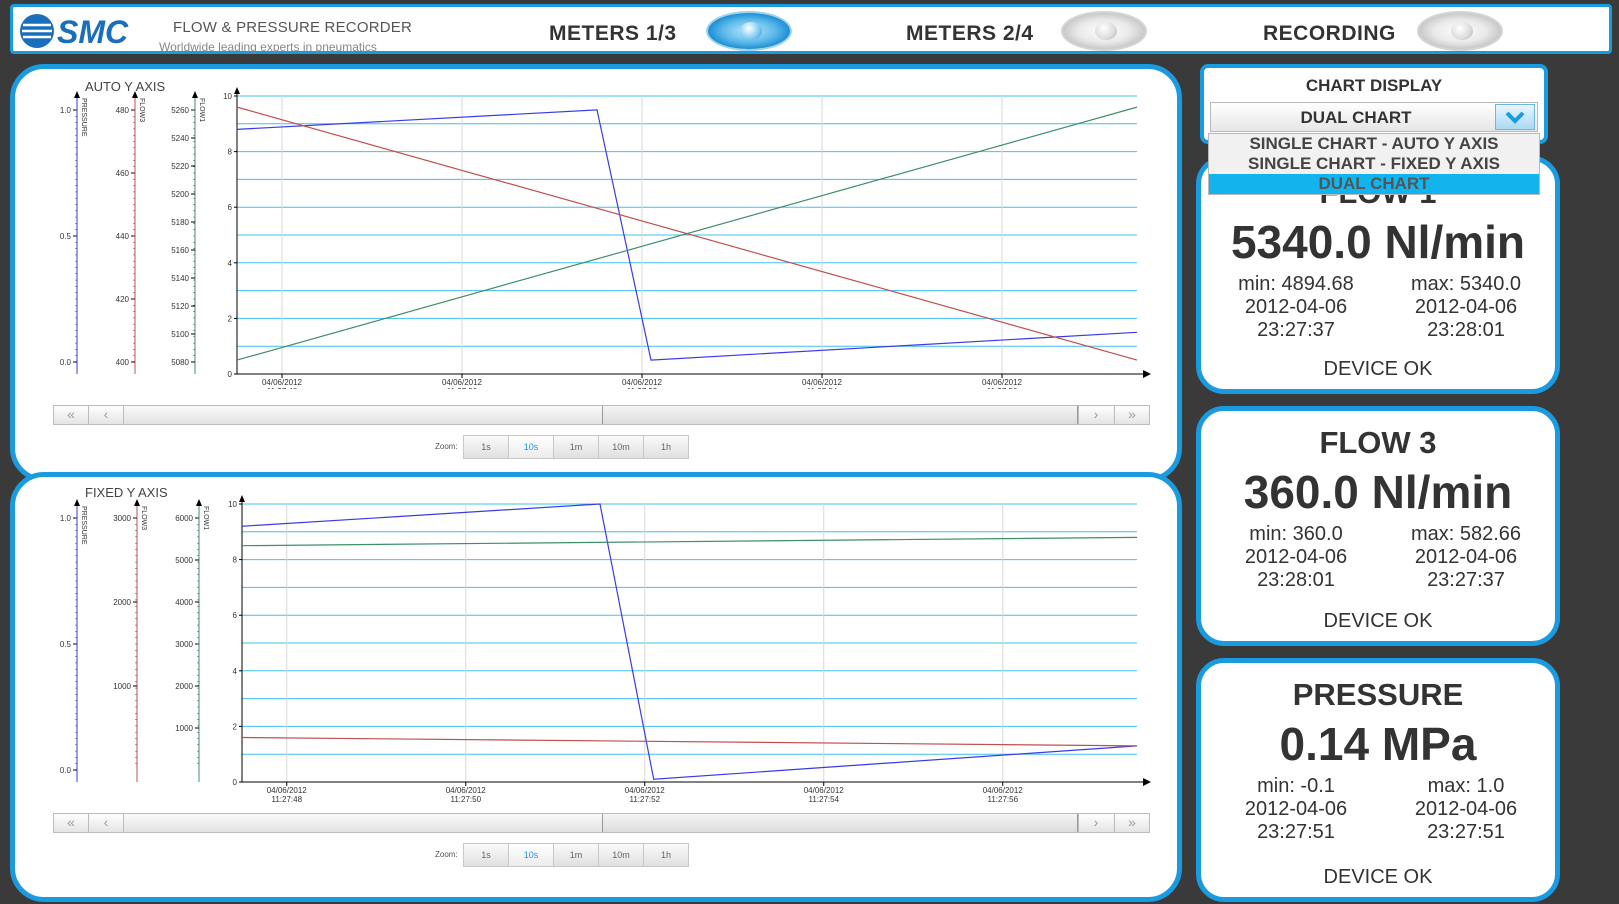 The image size is (1619, 904). Describe the element at coordinates (1374, 144) in the screenshot. I see `option-single-auto: SINGLE CHART - AUTO Y AXIS` at that location.